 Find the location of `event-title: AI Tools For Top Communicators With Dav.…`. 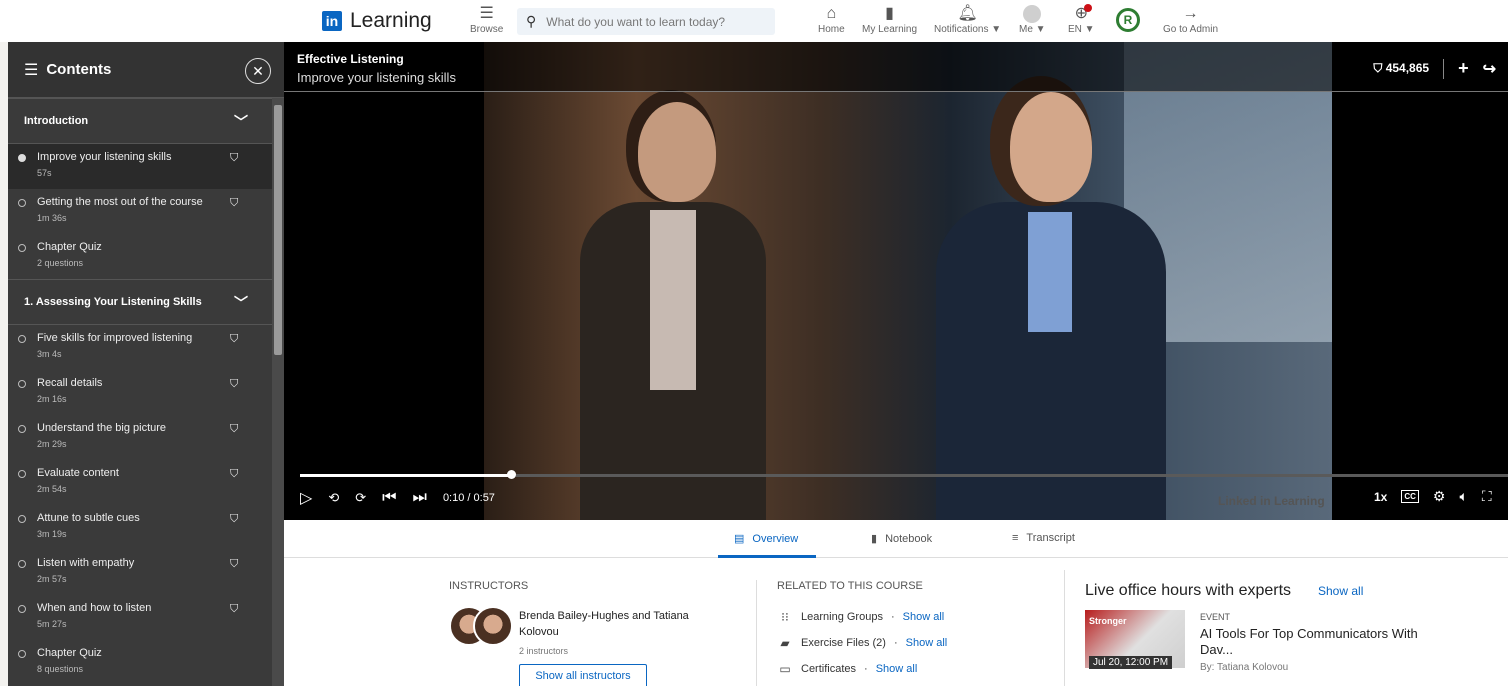

event-title: AI Tools For Top Communicators With Dav.… is located at coordinates (1310, 642).